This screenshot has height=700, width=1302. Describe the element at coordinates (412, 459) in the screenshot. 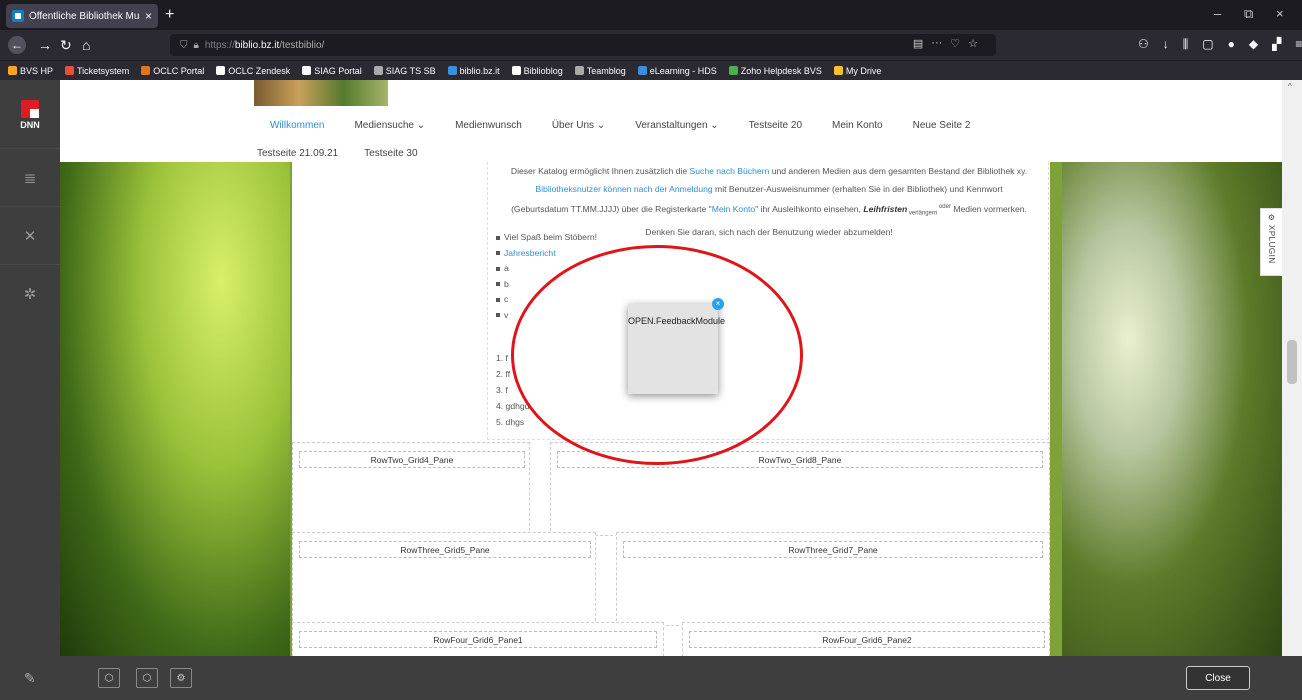

I see `pane-row-two-grid4: RowTwo_Grid4_Pane` at that location.